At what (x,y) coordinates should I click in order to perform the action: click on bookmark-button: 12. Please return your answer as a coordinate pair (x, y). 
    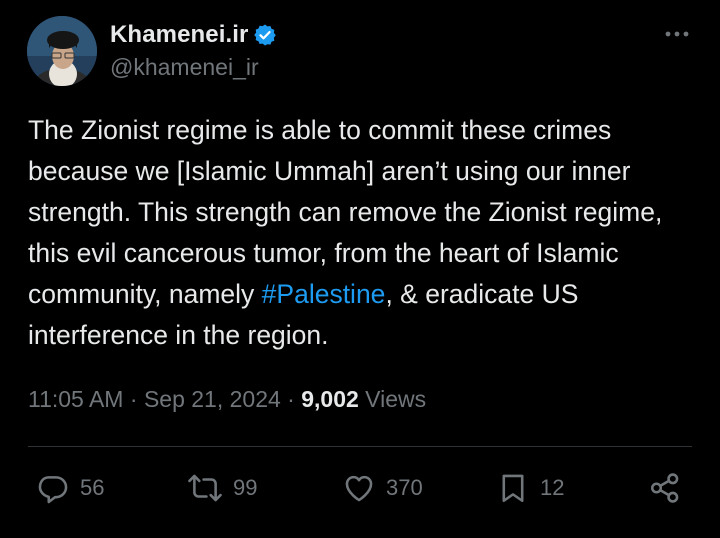
    Looking at the image, I should click on (530, 488).